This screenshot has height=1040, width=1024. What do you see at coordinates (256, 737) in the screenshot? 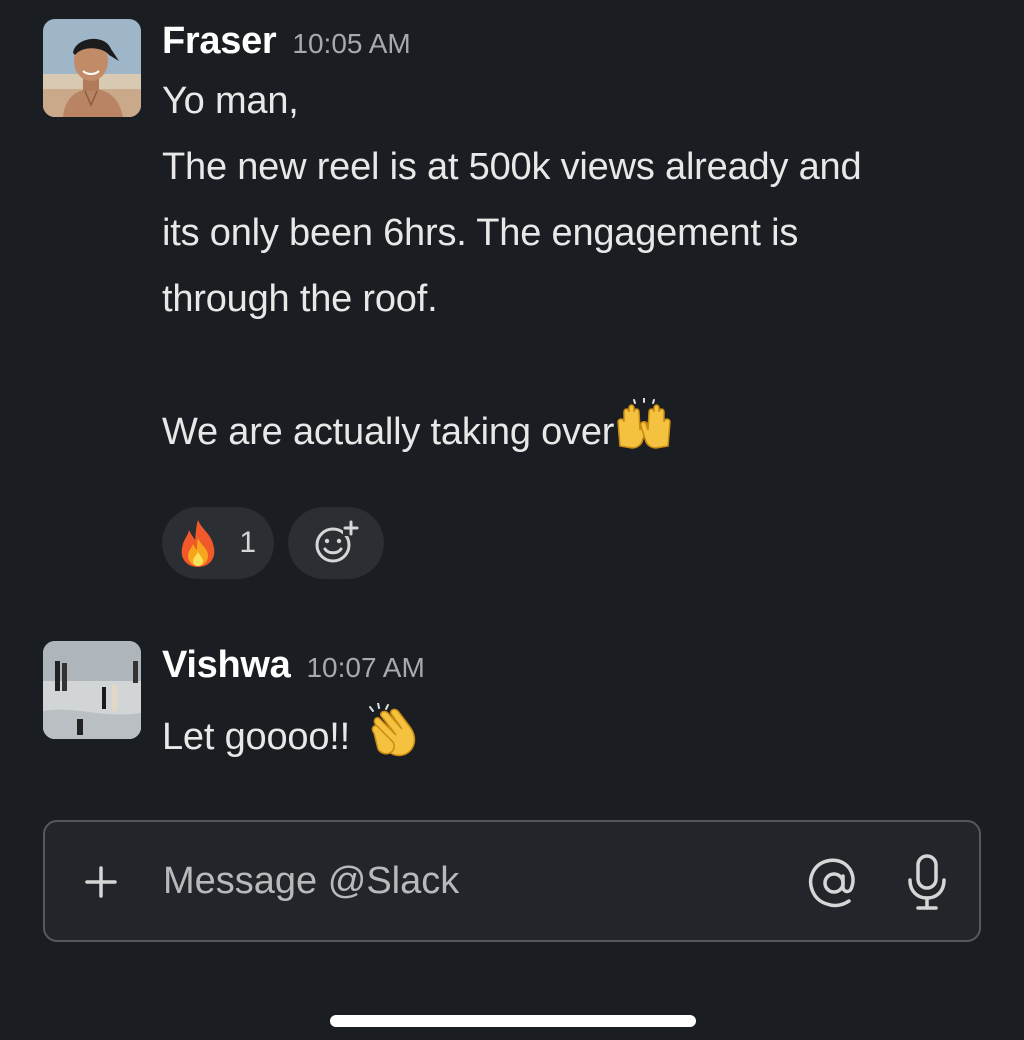
I see `message-text: Let goooo!!` at bounding box center [256, 737].